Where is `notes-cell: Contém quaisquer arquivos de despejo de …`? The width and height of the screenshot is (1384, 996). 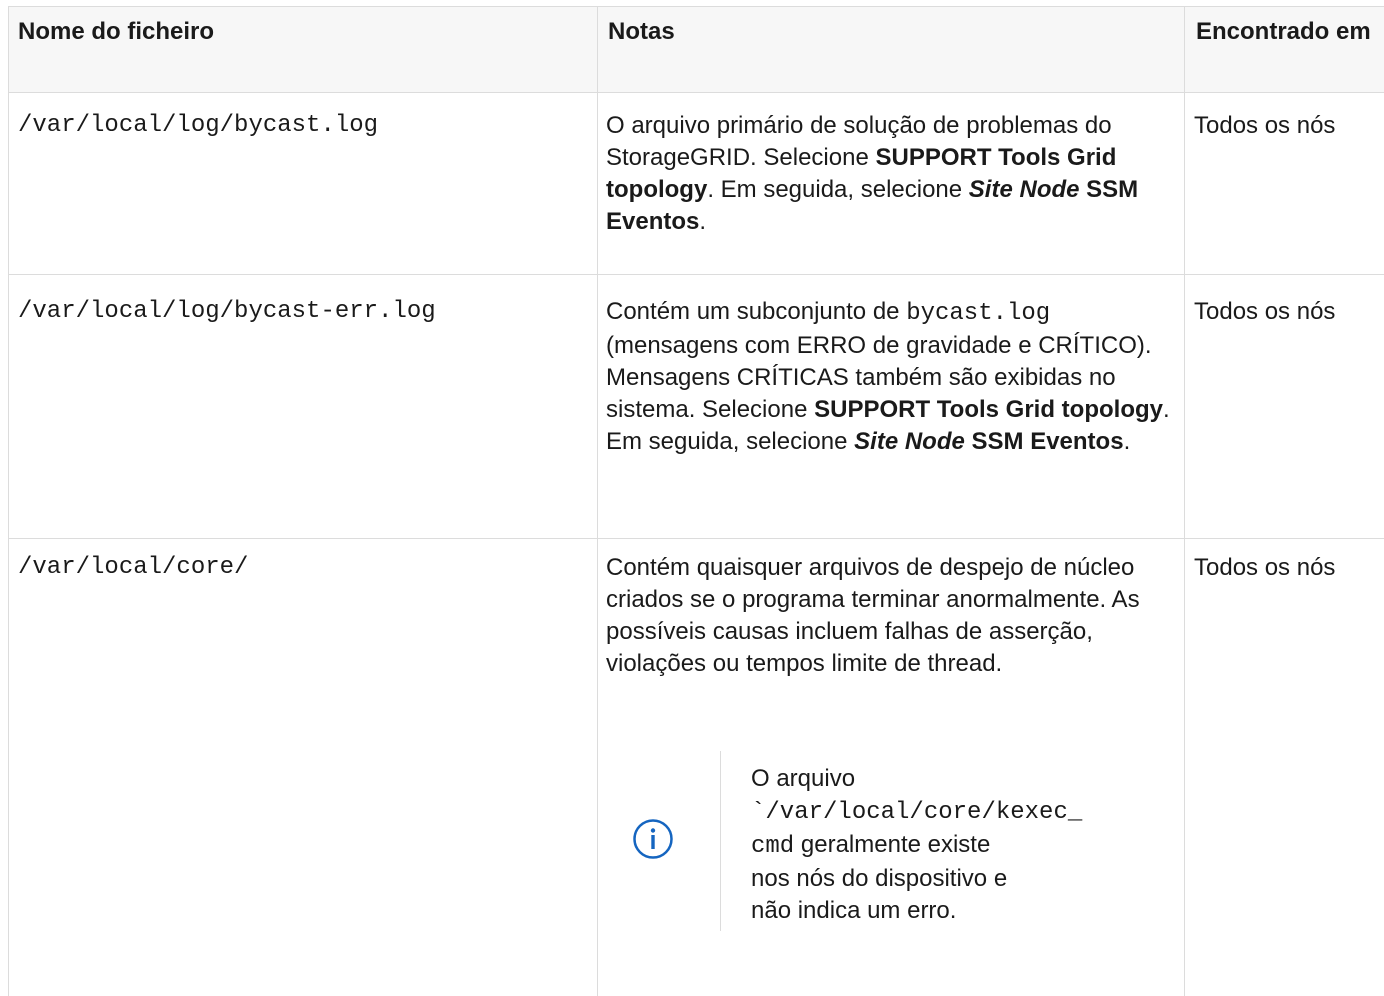 notes-cell: Contém quaisquer arquivos de despejo de … is located at coordinates (873, 615).